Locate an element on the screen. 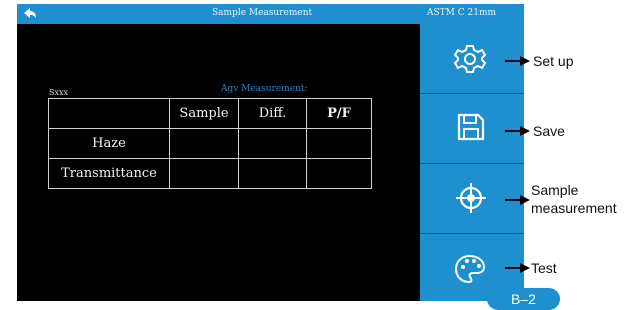 This screenshot has width=643, height=310. annotation-setup: Set up is located at coordinates (553, 61).